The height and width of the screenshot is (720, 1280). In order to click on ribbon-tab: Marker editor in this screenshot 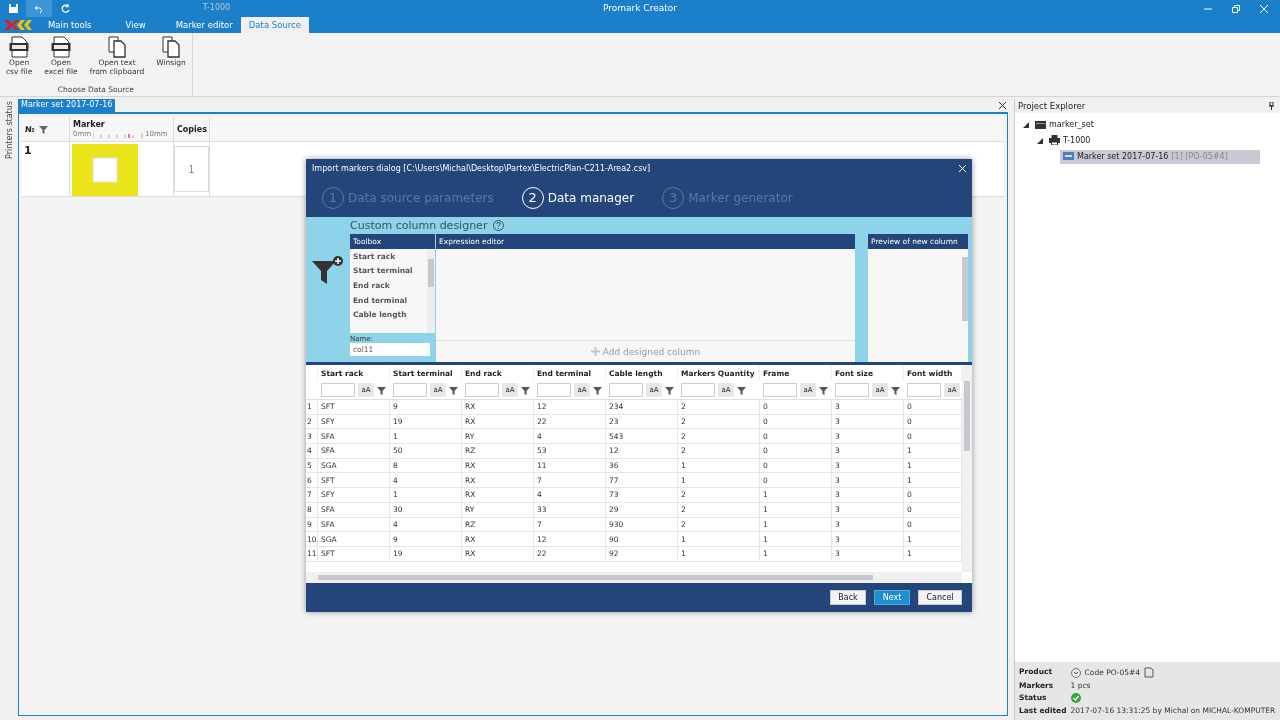, I will do `click(204, 25)`.